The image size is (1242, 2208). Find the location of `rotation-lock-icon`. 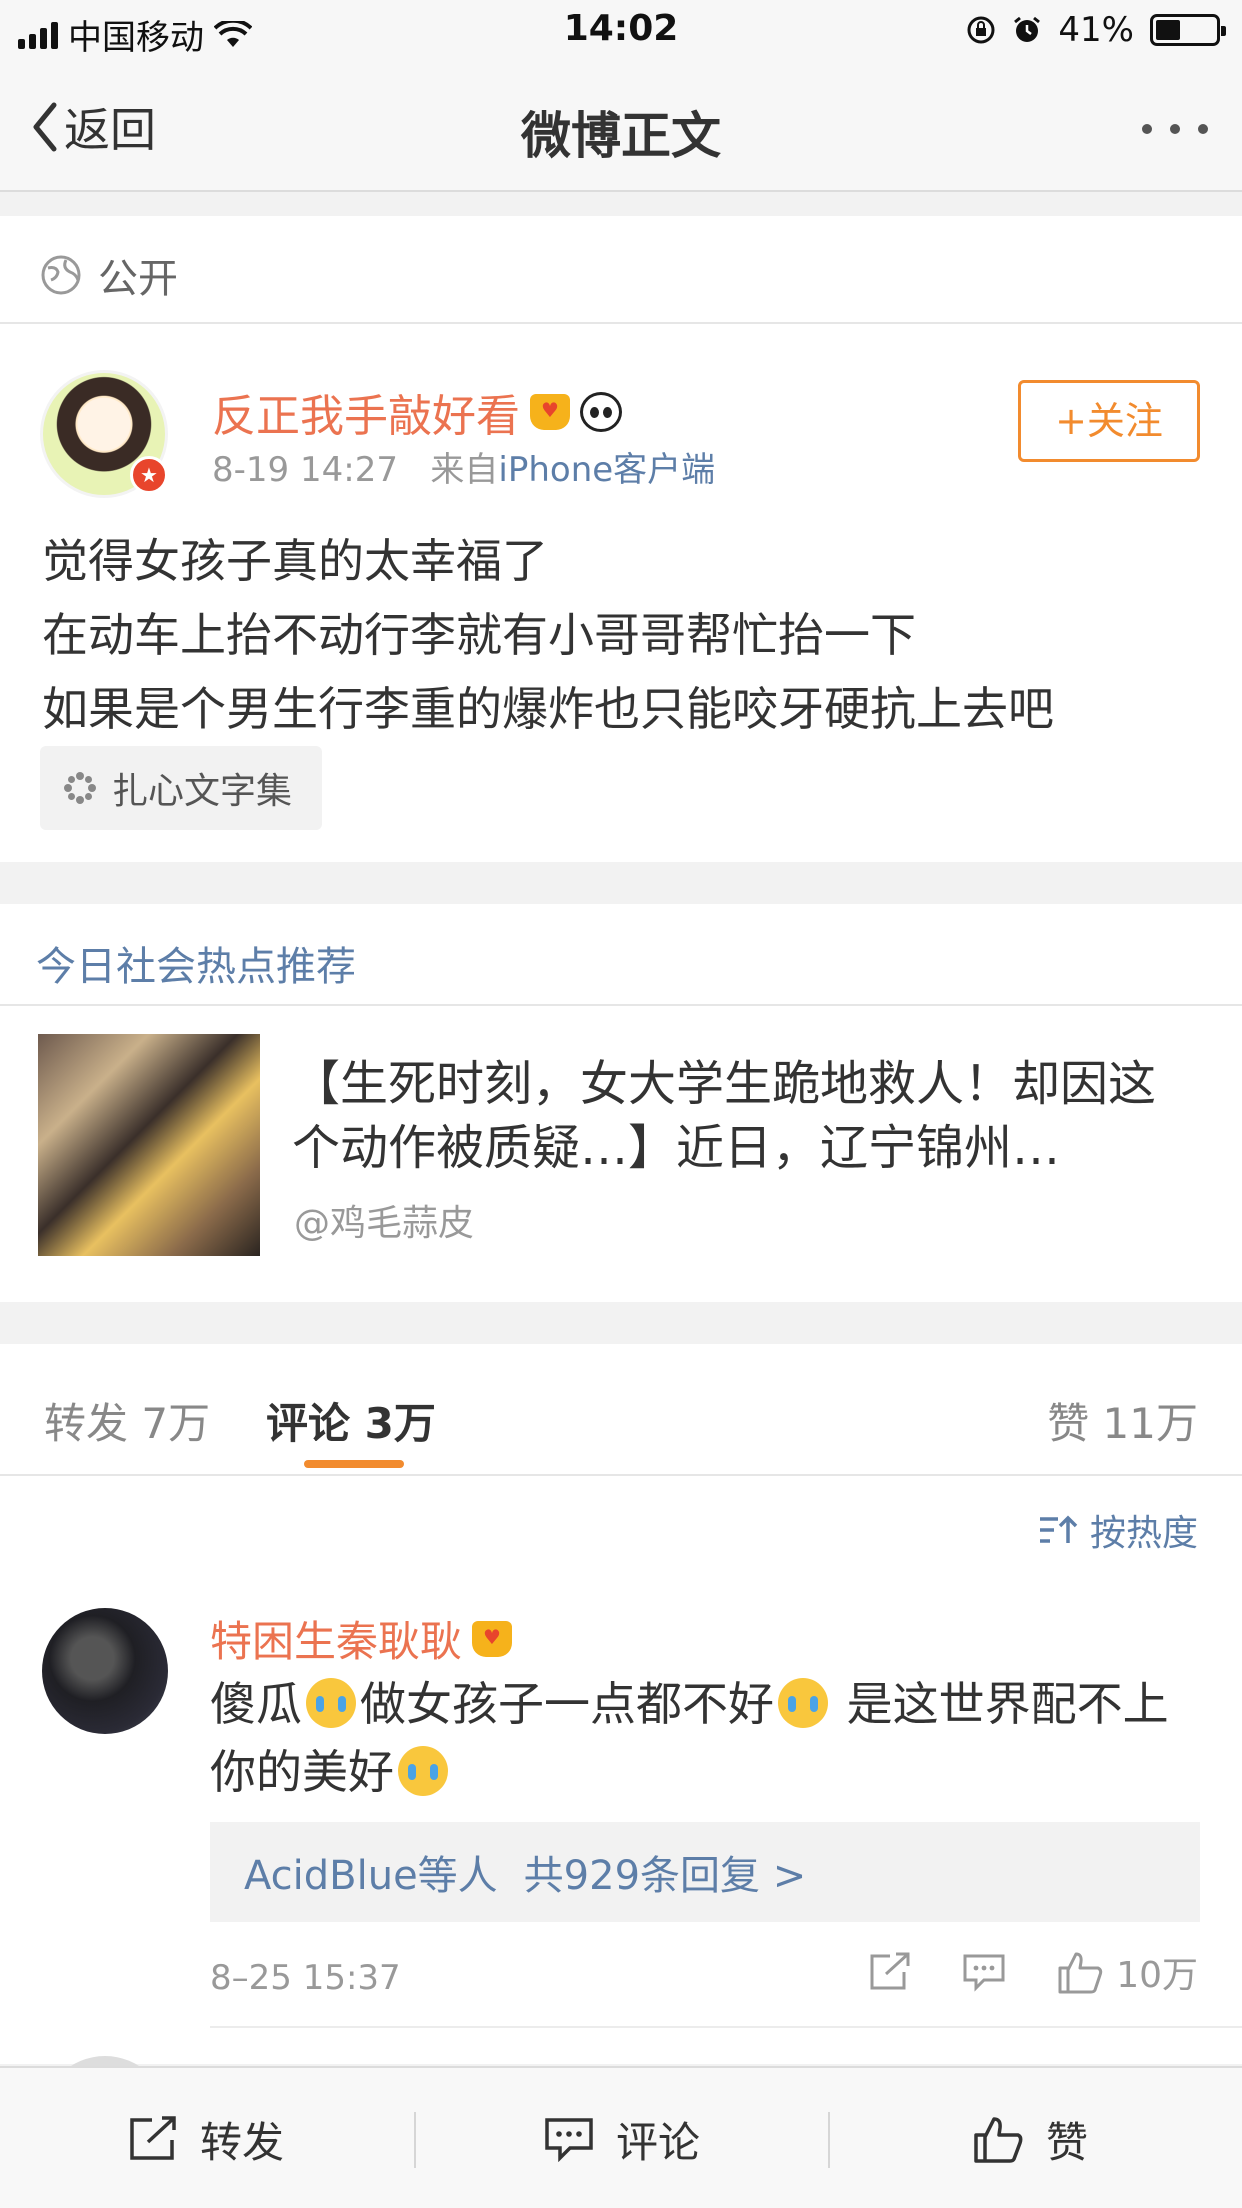

rotation-lock-icon is located at coordinates (981, 30).